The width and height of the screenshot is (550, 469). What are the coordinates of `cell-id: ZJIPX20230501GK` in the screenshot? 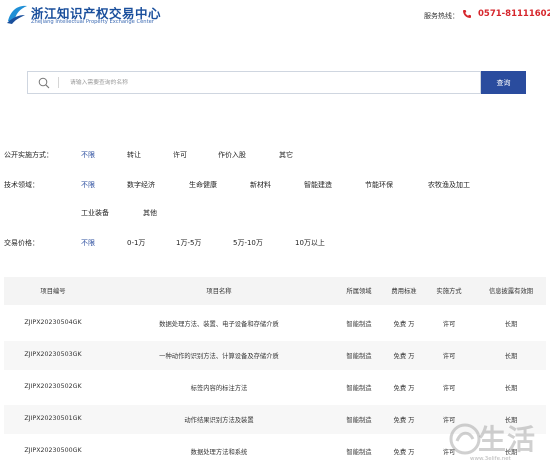 It's located at (53, 418).